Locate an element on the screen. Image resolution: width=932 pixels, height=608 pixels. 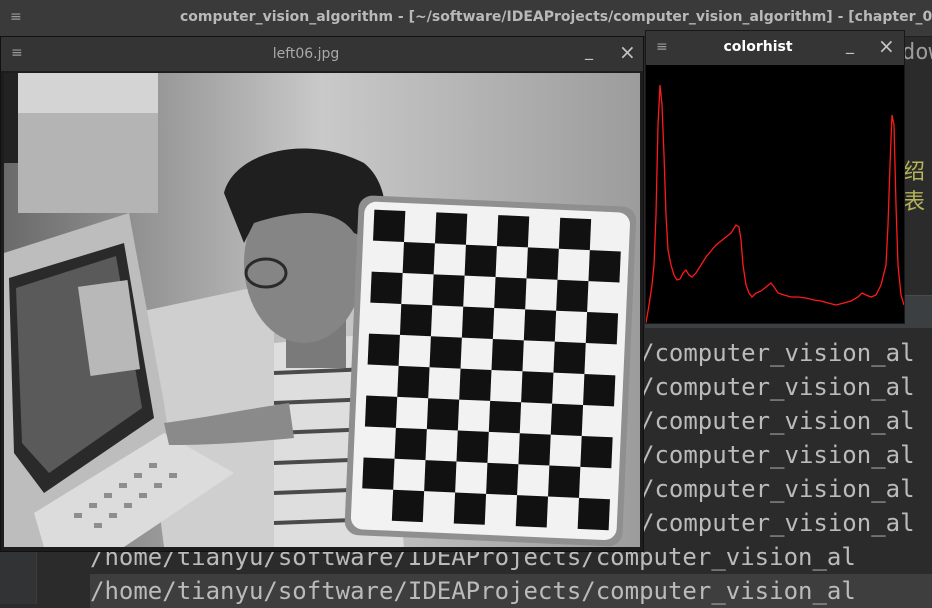
editor-comment-line-2: 表 is located at coordinates (914, 202).